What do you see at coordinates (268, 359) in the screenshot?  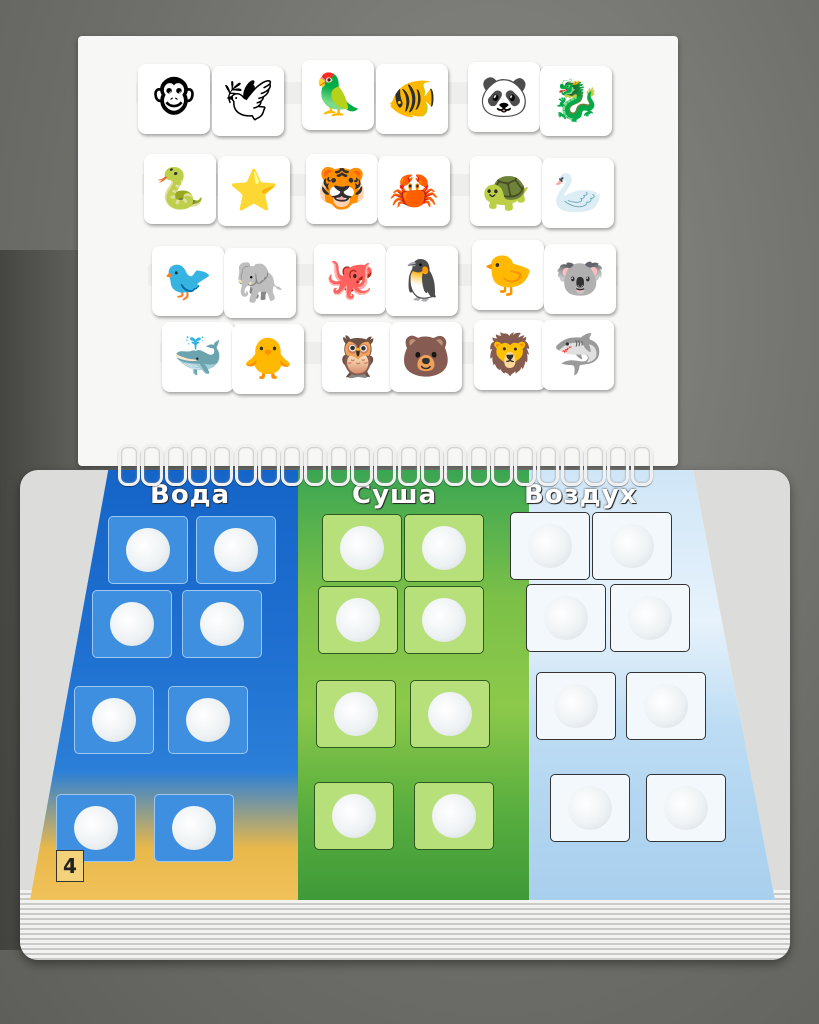 I see `animal-card-quail: 🐥` at bounding box center [268, 359].